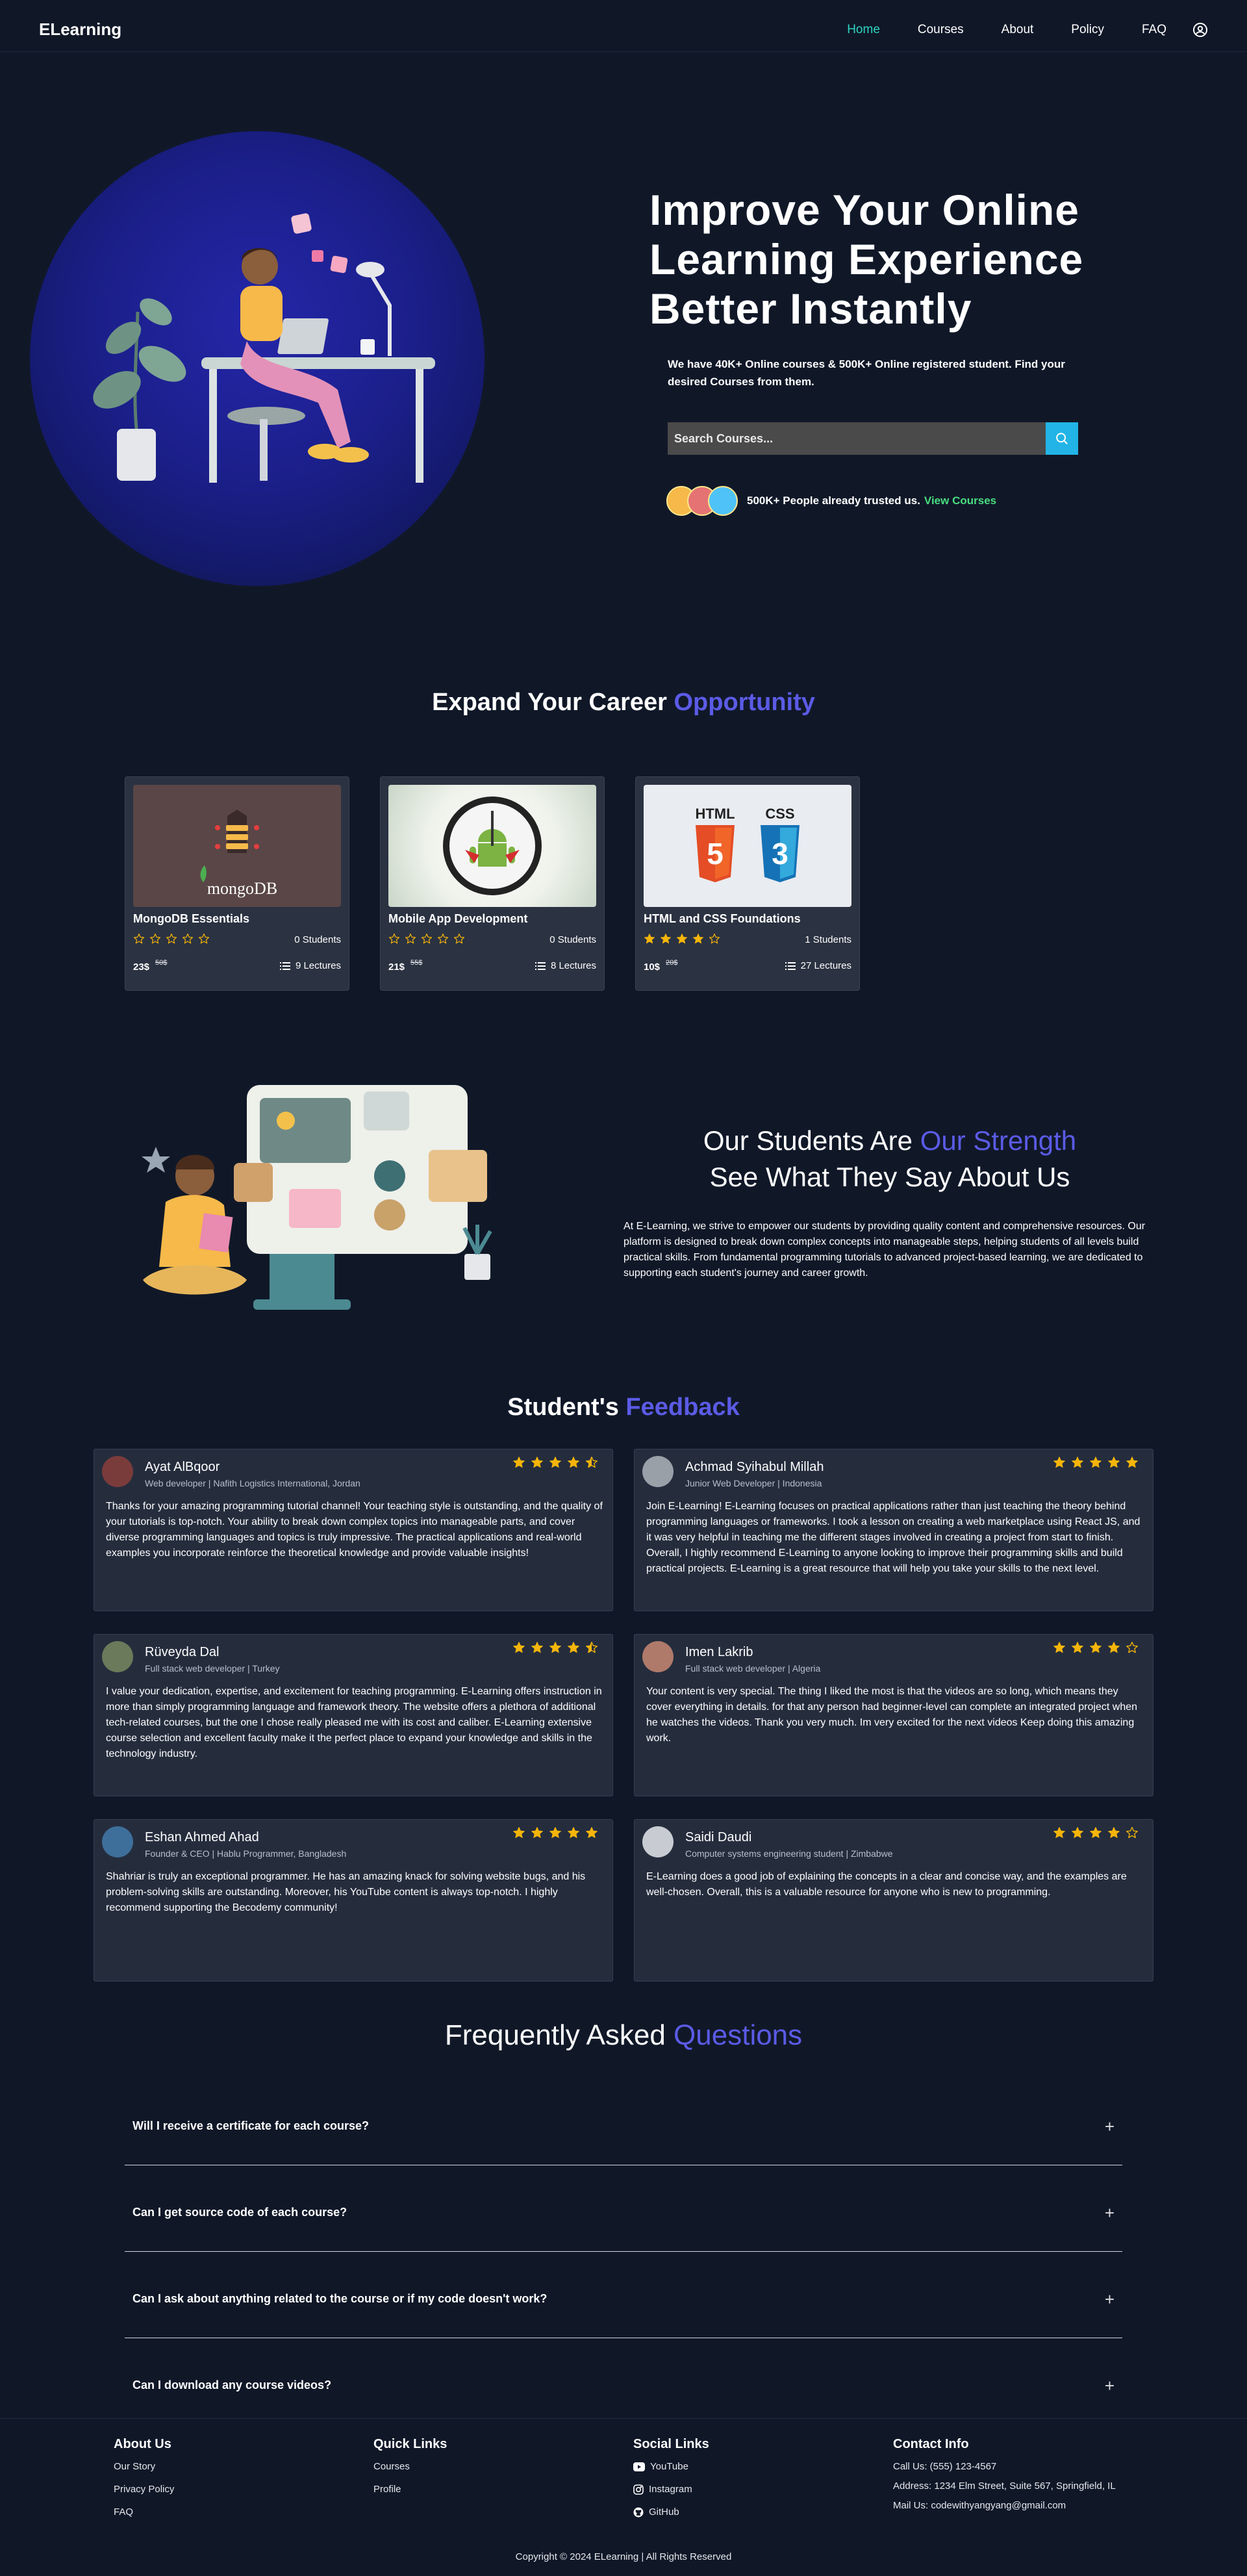 This screenshot has width=1247, height=2576. Describe the element at coordinates (623, 26) in the screenshot. I see `top-navbar: ELearning Home Courses About Policy FAQ` at that location.